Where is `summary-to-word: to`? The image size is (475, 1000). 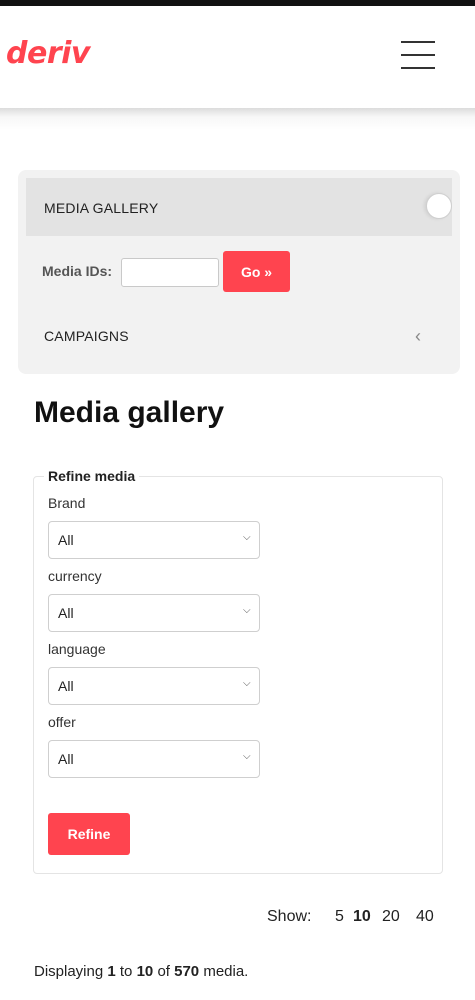
summary-to-word: to is located at coordinates (126, 971).